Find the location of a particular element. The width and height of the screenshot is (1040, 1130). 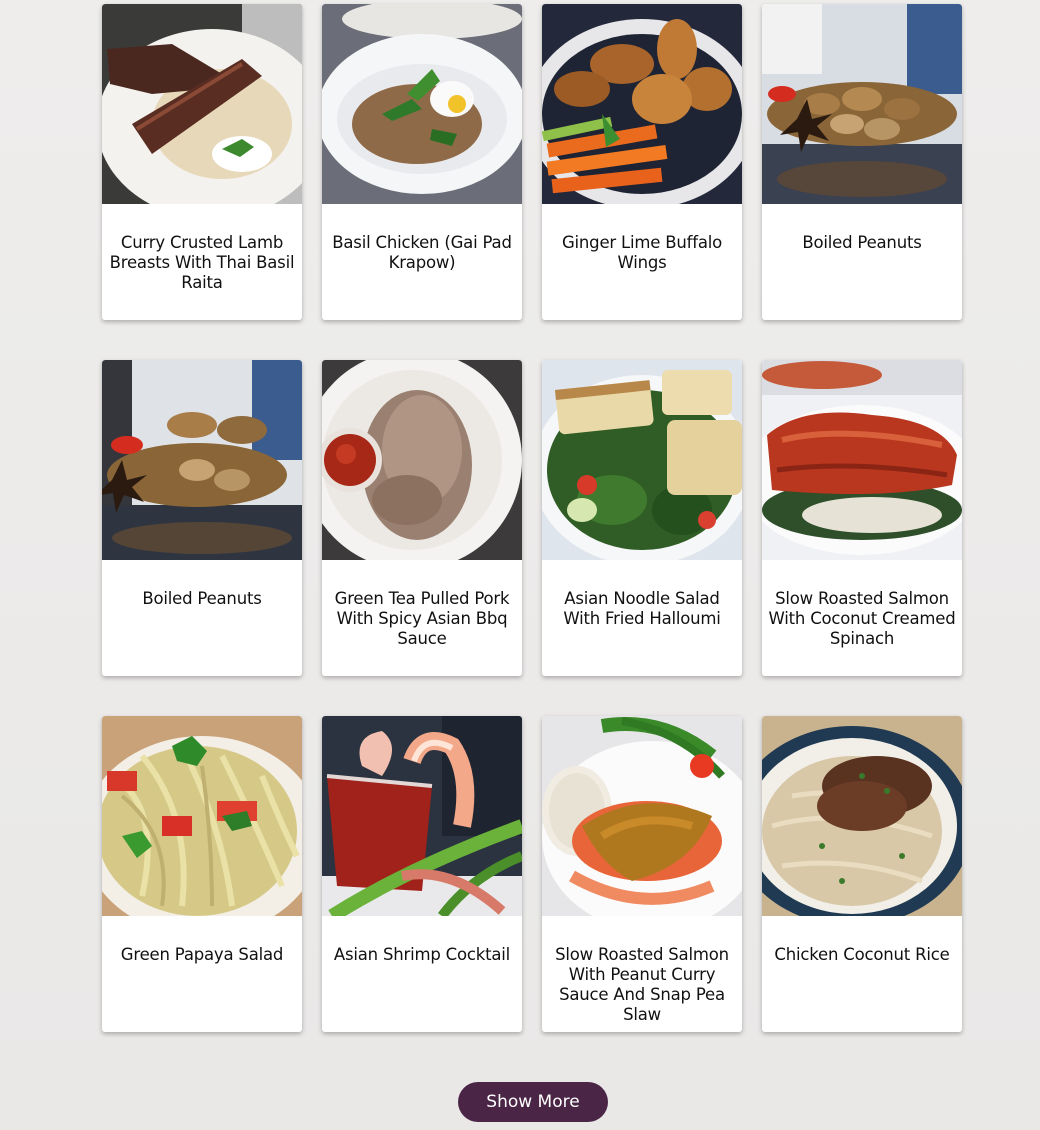

recipe-photo-coconut-rice is located at coordinates (862, 816).